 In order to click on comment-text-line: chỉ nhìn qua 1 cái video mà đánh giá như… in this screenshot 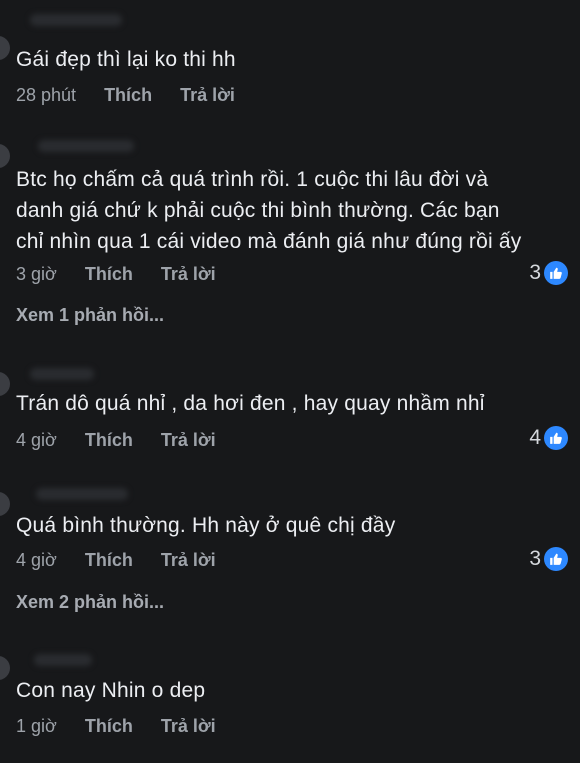, I will do `click(269, 241)`.